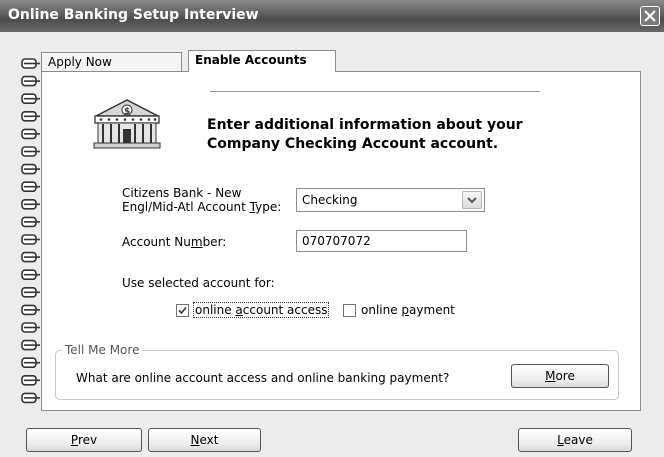 The image size is (664, 457). What do you see at coordinates (174, 242) in the screenshot?
I see `account-number-label: Account Number:` at bounding box center [174, 242].